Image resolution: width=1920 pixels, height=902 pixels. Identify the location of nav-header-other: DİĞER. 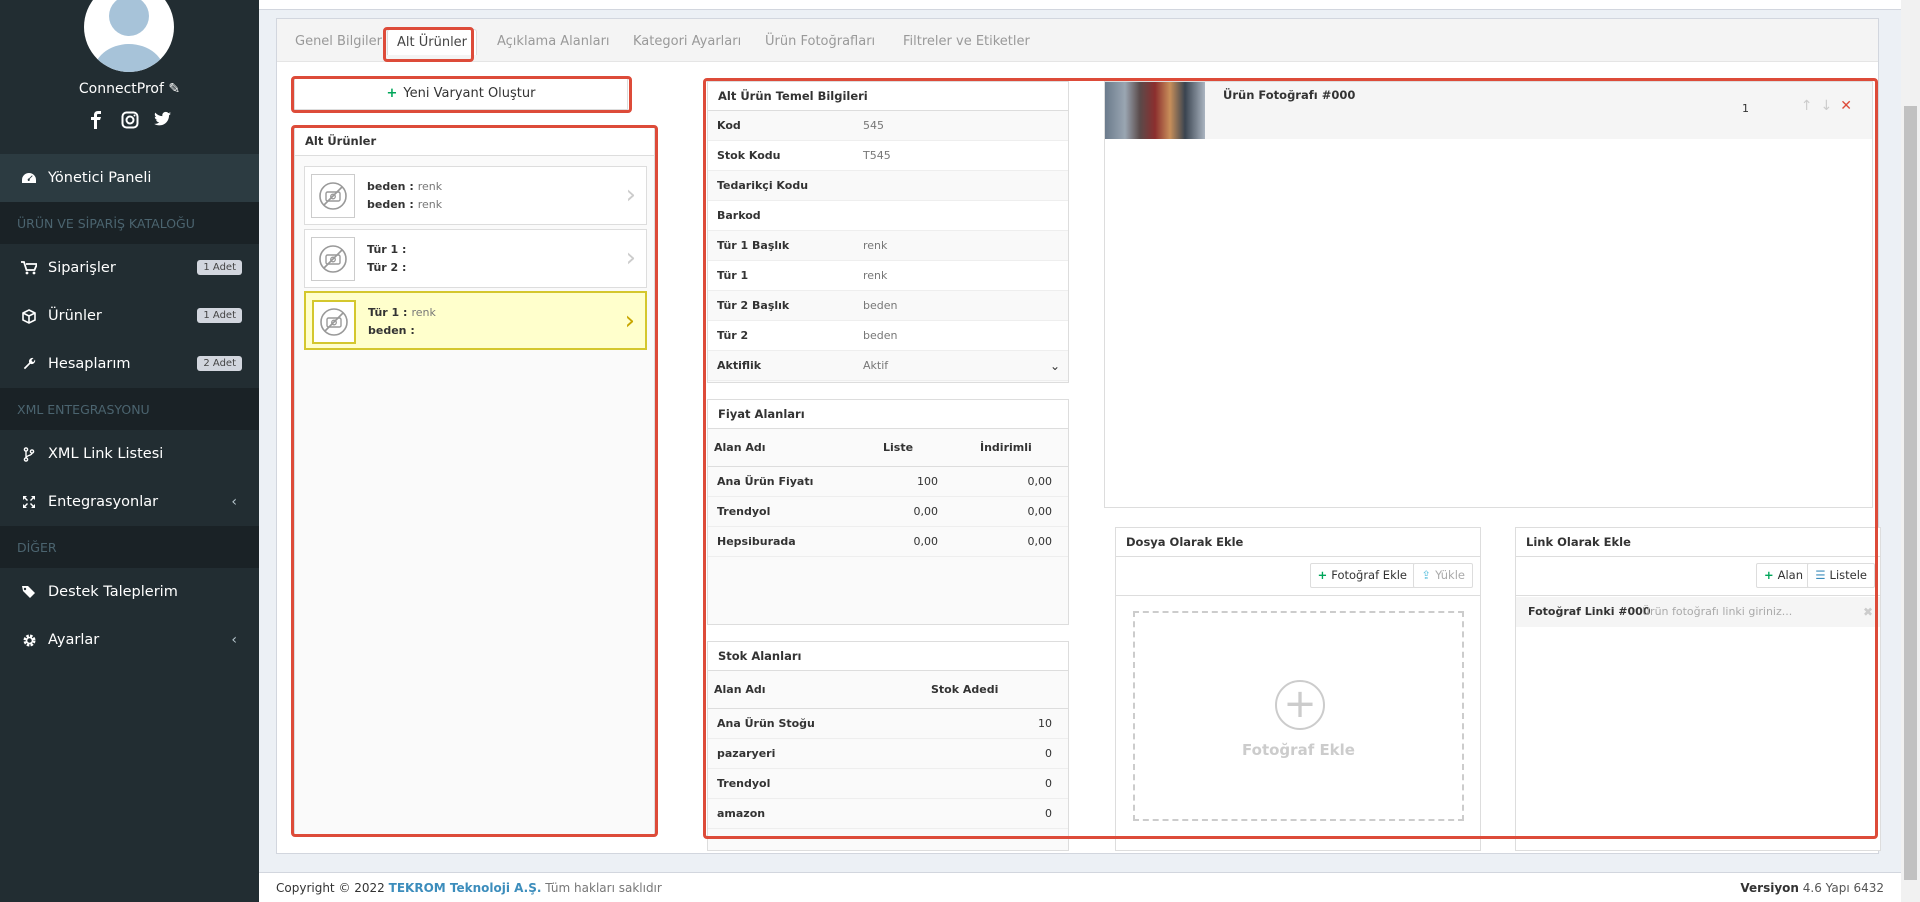
(129, 547).